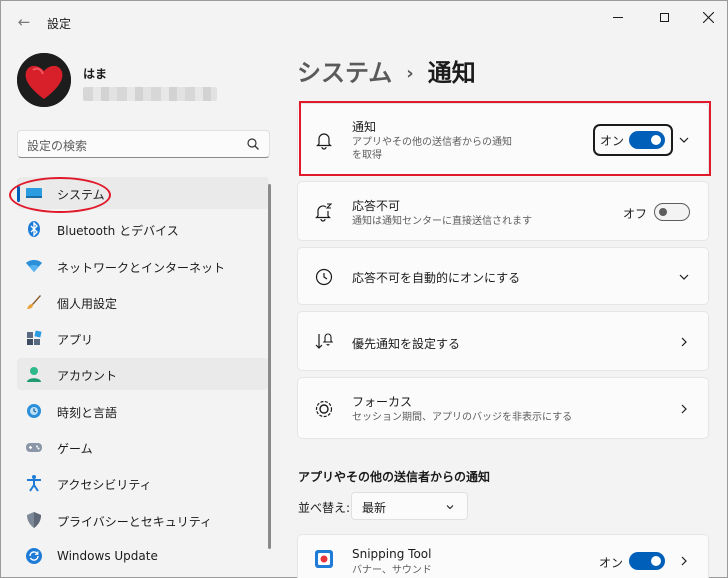 This screenshot has height=578, width=728. Describe the element at coordinates (432, 149) in the screenshot. I see `card-description: アプリやその他の送信者からの通知 を取得` at that location.